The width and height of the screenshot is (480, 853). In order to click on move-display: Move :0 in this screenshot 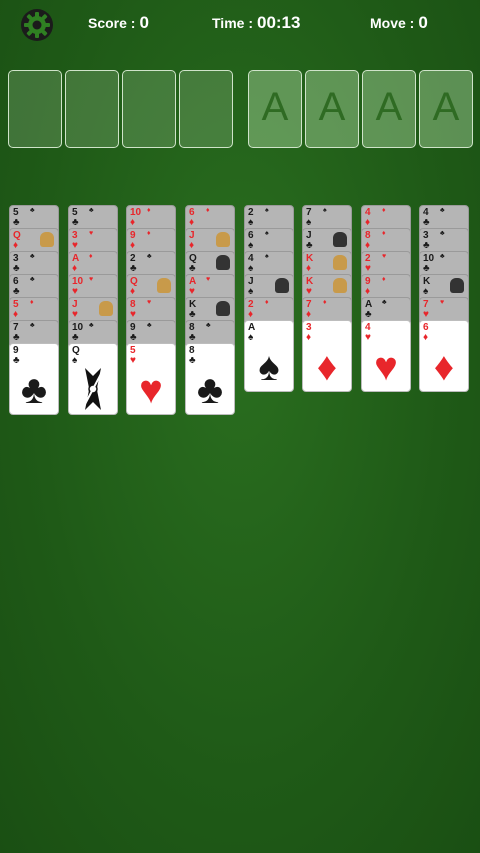, I will do `click(399, 23)`.